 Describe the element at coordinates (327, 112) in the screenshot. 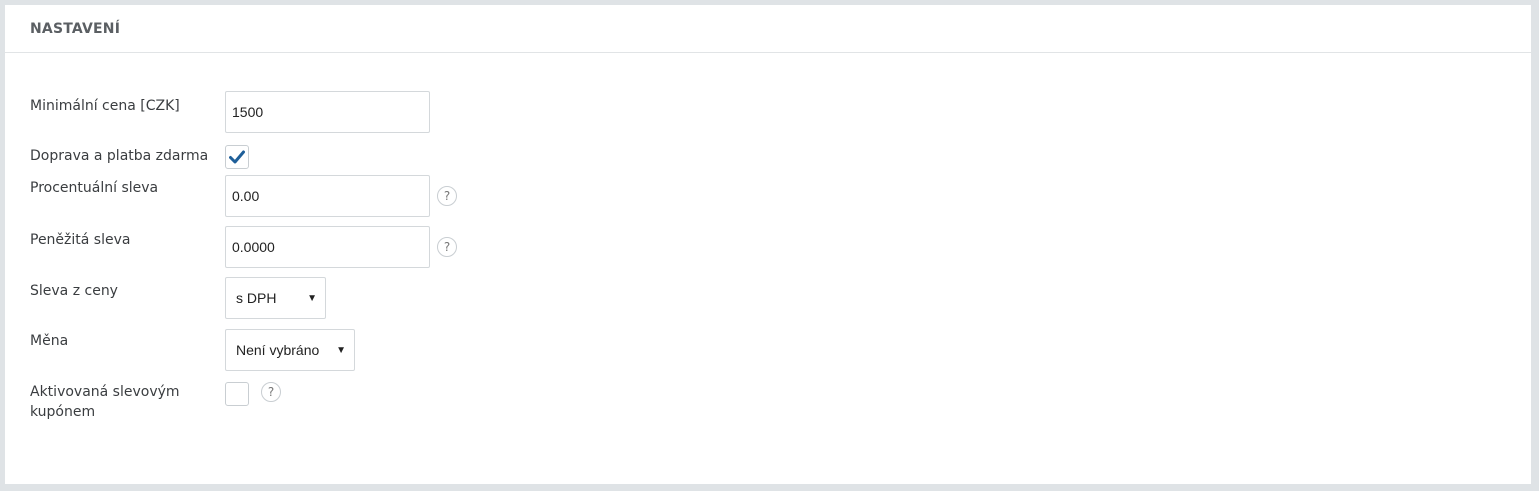

I see `min-price-input` at that location.